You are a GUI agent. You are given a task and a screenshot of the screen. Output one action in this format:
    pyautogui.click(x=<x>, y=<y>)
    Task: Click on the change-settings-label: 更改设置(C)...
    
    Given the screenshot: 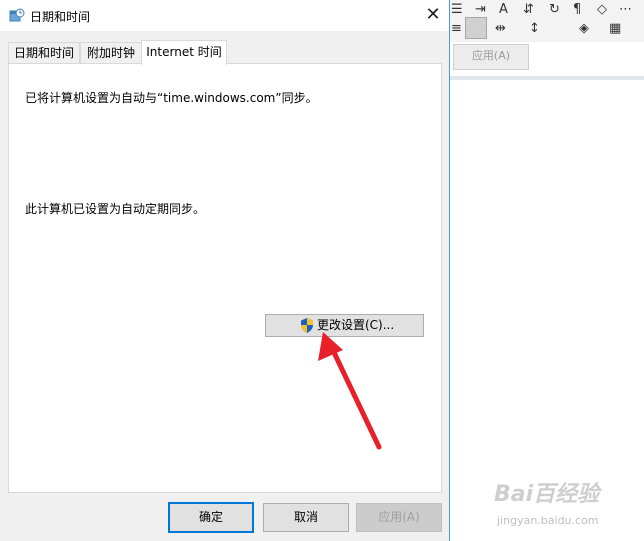 What is the action you would take?
    pyautogui.click(x=356, y=325)
    